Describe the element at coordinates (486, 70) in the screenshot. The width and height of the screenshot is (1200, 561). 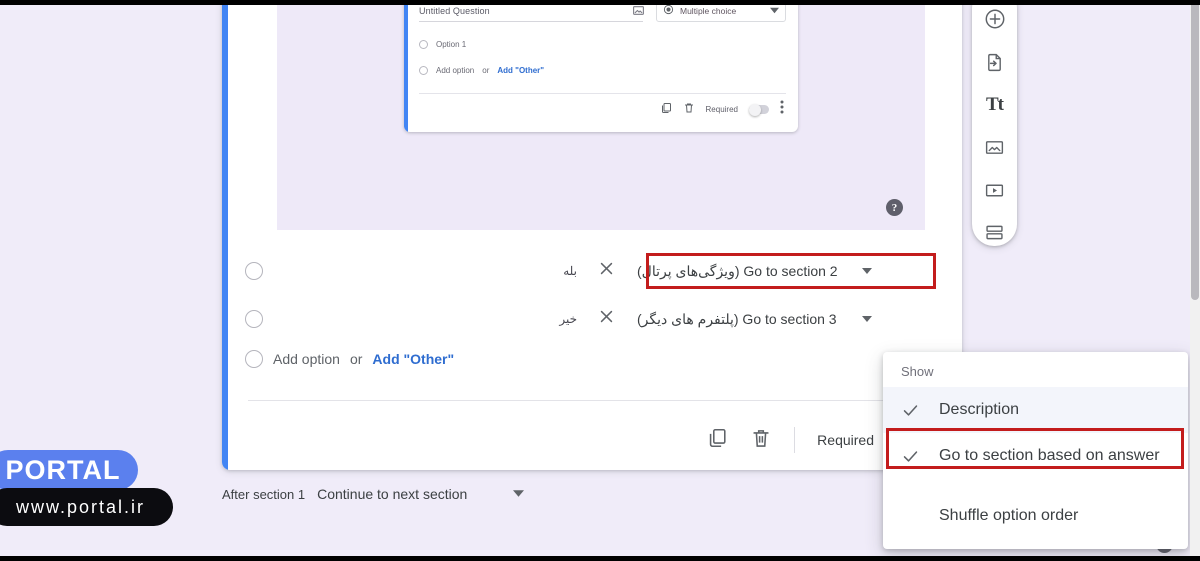
I see `preview-or-label: or` at that location.